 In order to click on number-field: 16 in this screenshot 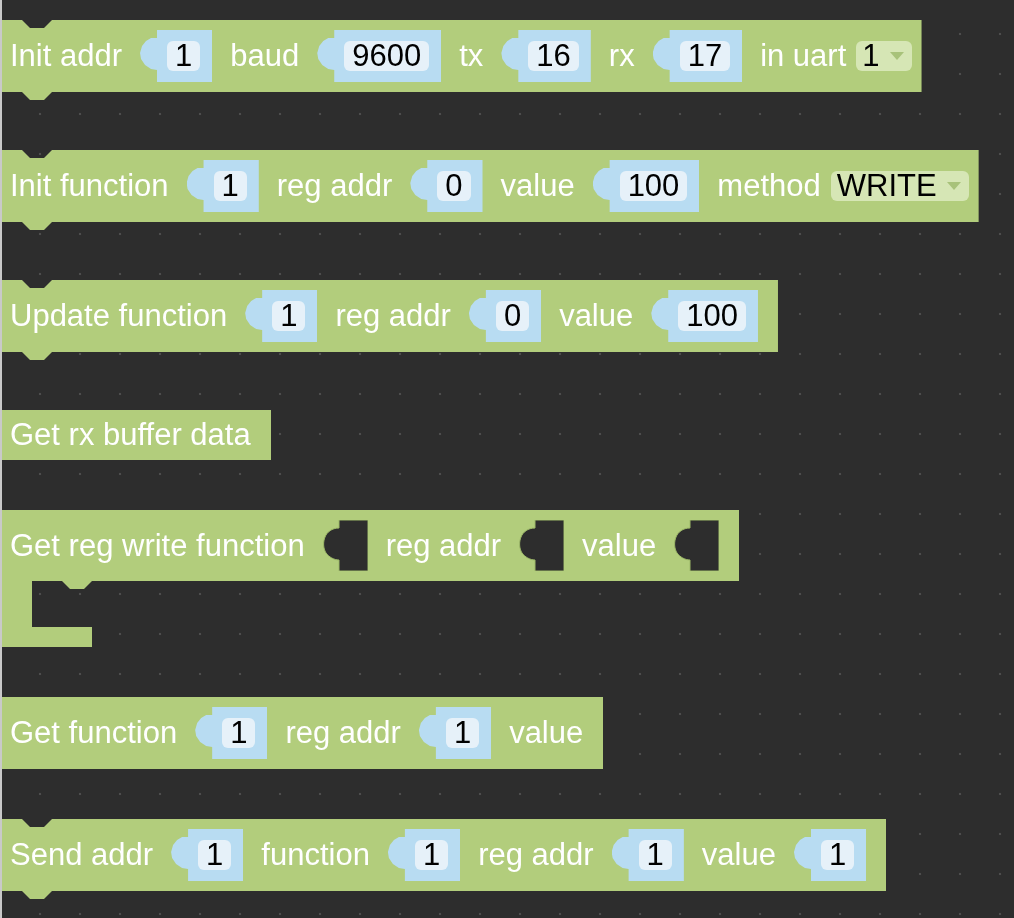, I will do `click(553, 56)`.